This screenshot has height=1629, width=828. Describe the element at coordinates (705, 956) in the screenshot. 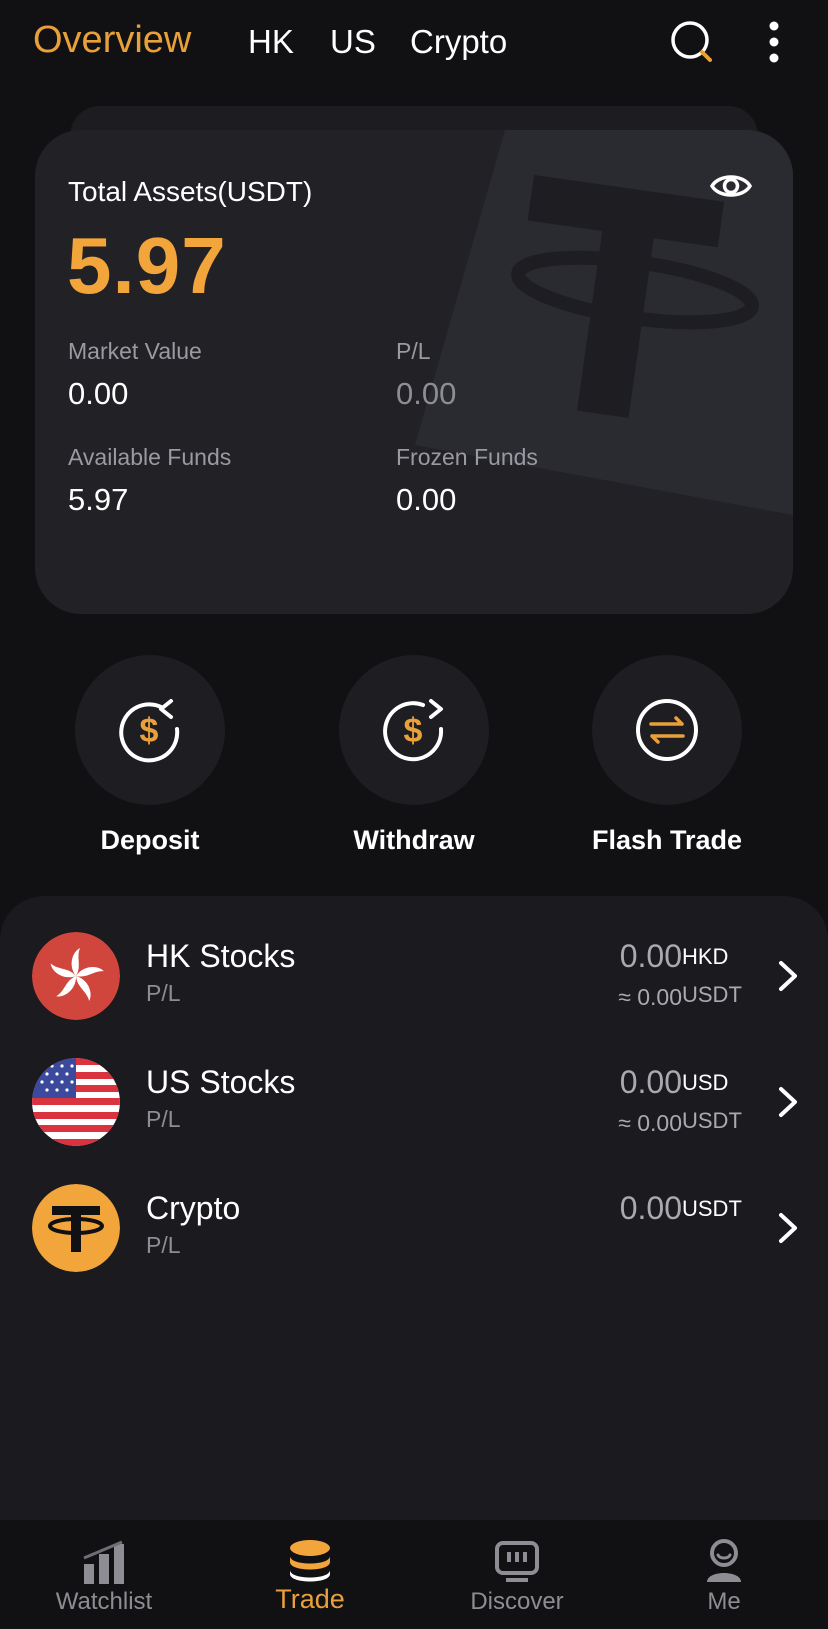

I see `account-currency: HKD` at that location.